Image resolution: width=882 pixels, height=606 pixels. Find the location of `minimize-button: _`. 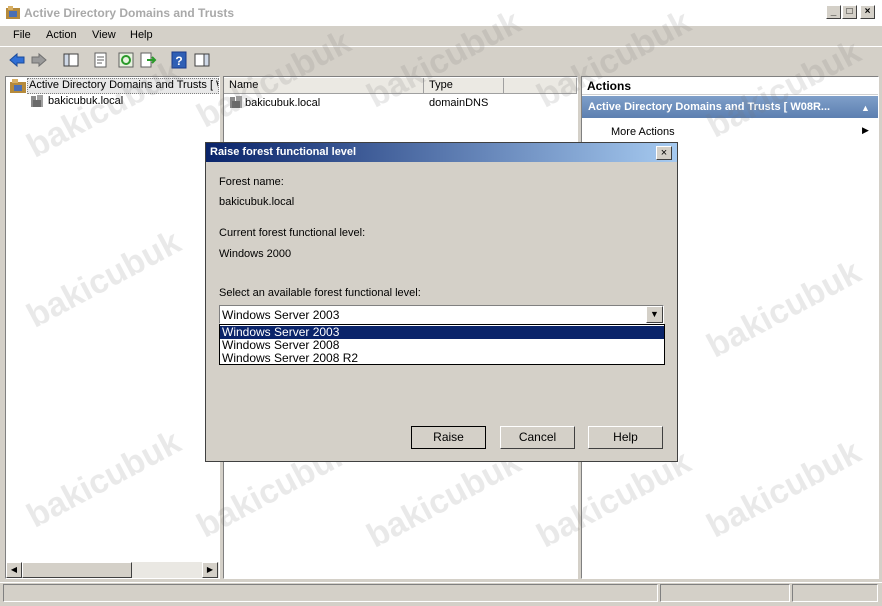

minimize-button: _ is located at coordinates (833, 12).